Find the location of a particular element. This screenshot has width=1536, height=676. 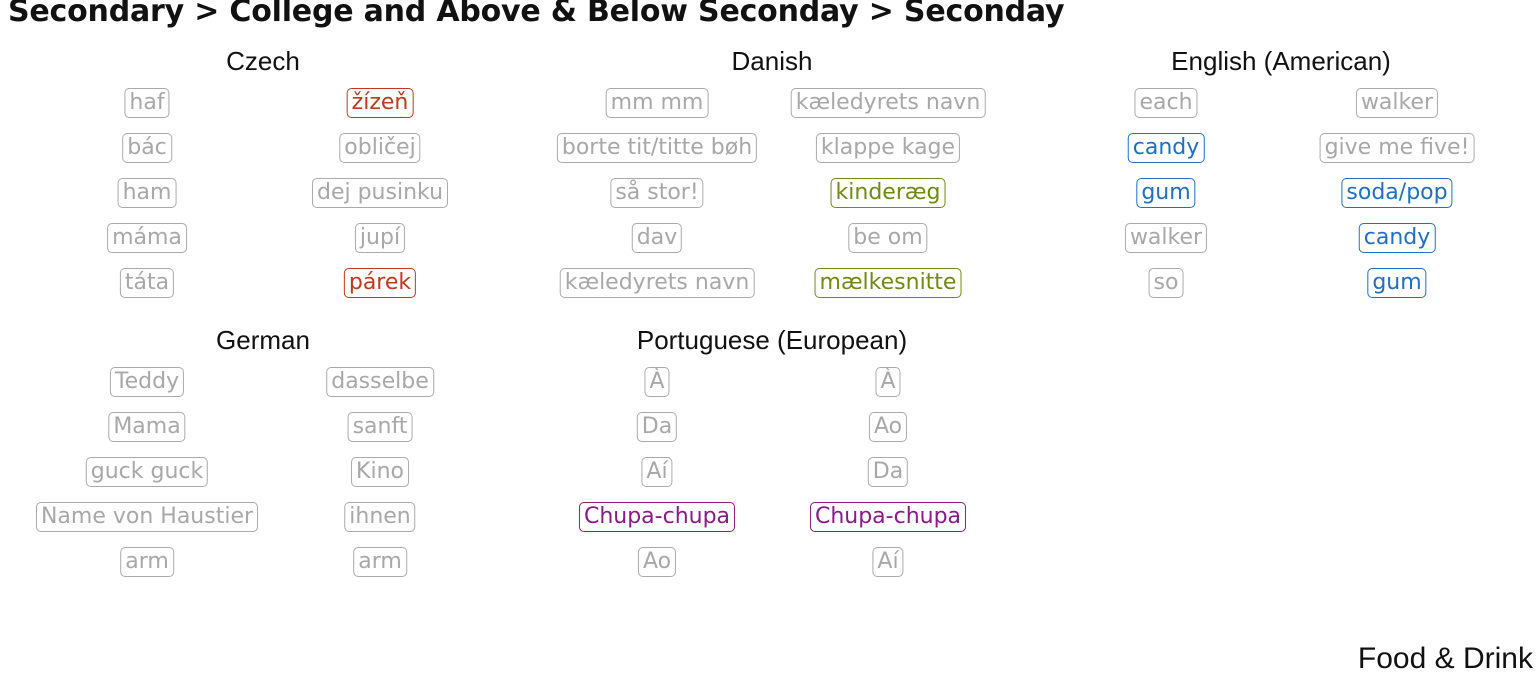

word-label: be om is located at coordinates (888, 238).